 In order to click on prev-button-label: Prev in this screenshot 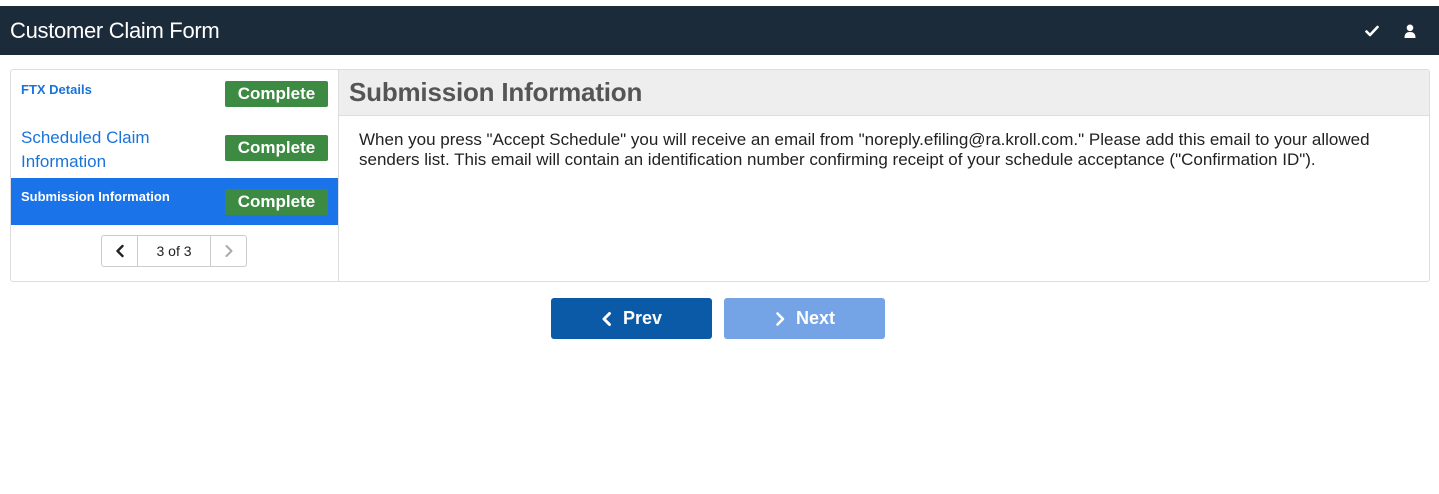, I will do `click(642, 318)`.